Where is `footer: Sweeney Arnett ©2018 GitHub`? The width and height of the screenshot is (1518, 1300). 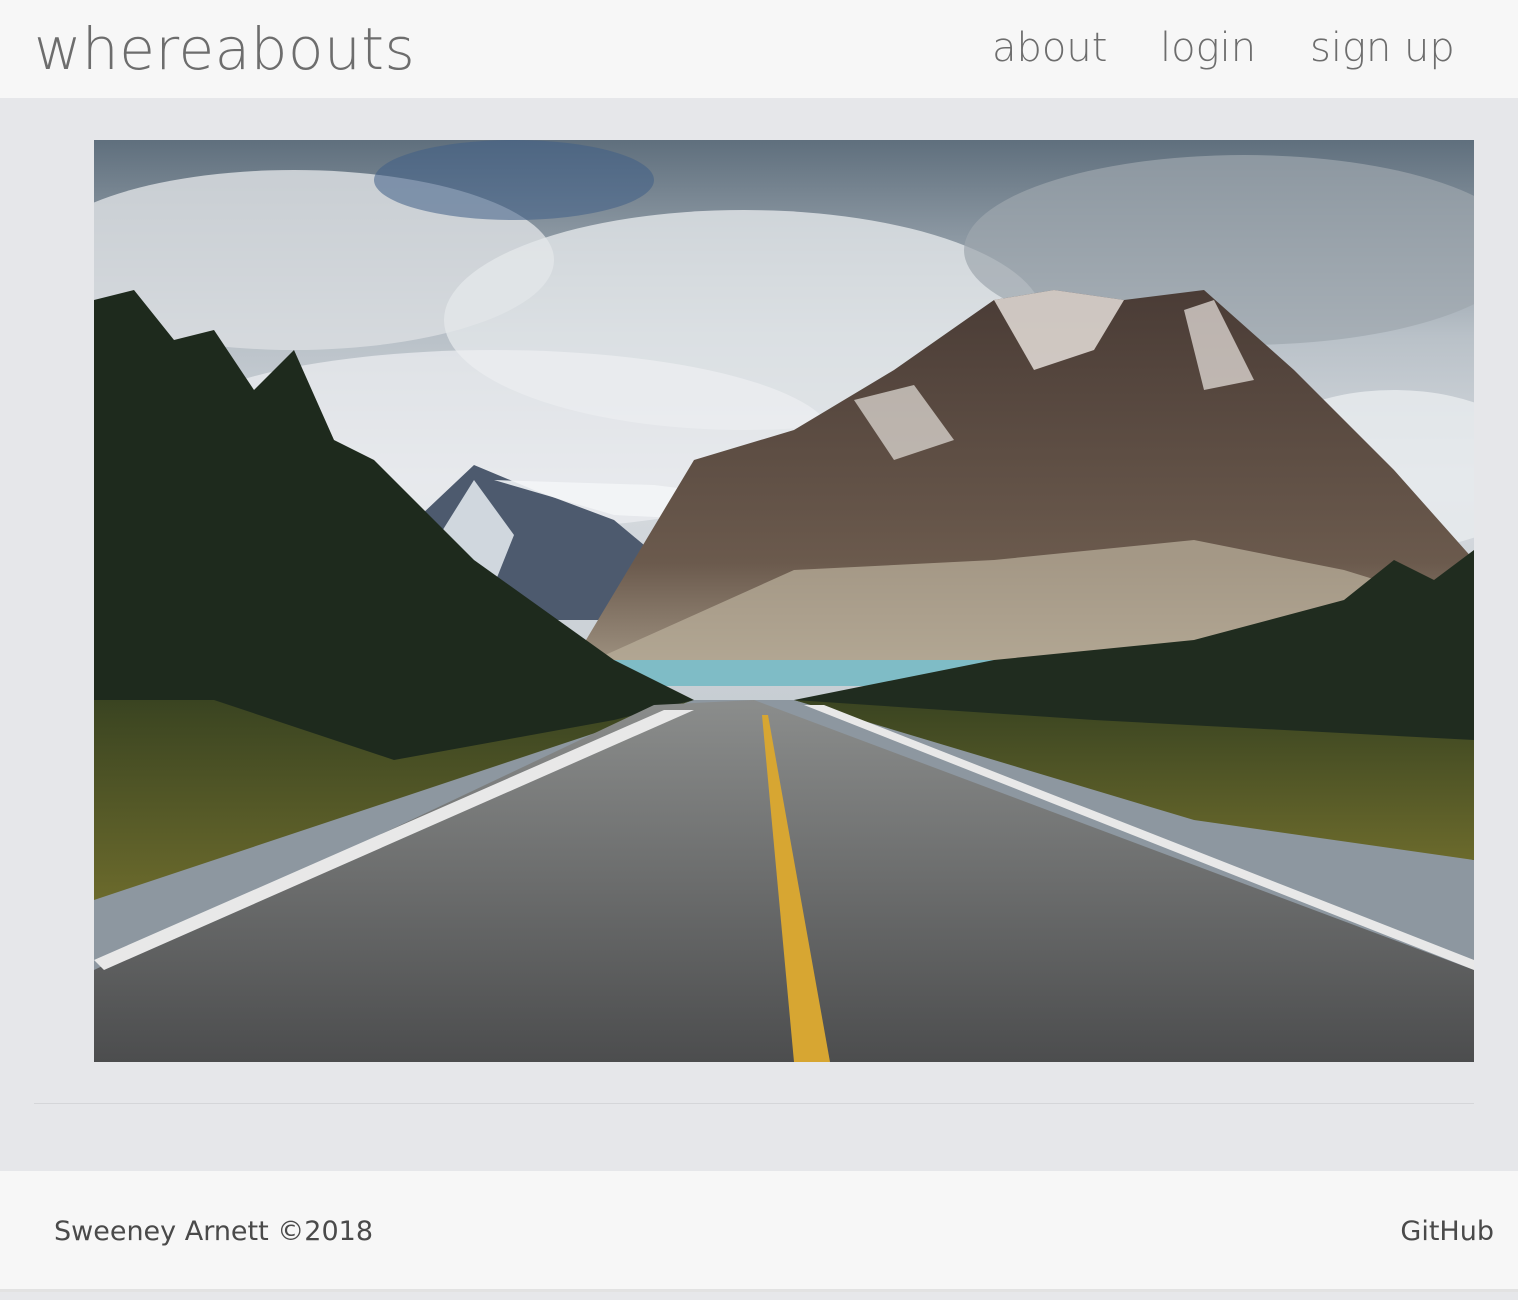
footer: Sweeney Arnett ©2018 GitHub is located at coordinates (759, 1231).